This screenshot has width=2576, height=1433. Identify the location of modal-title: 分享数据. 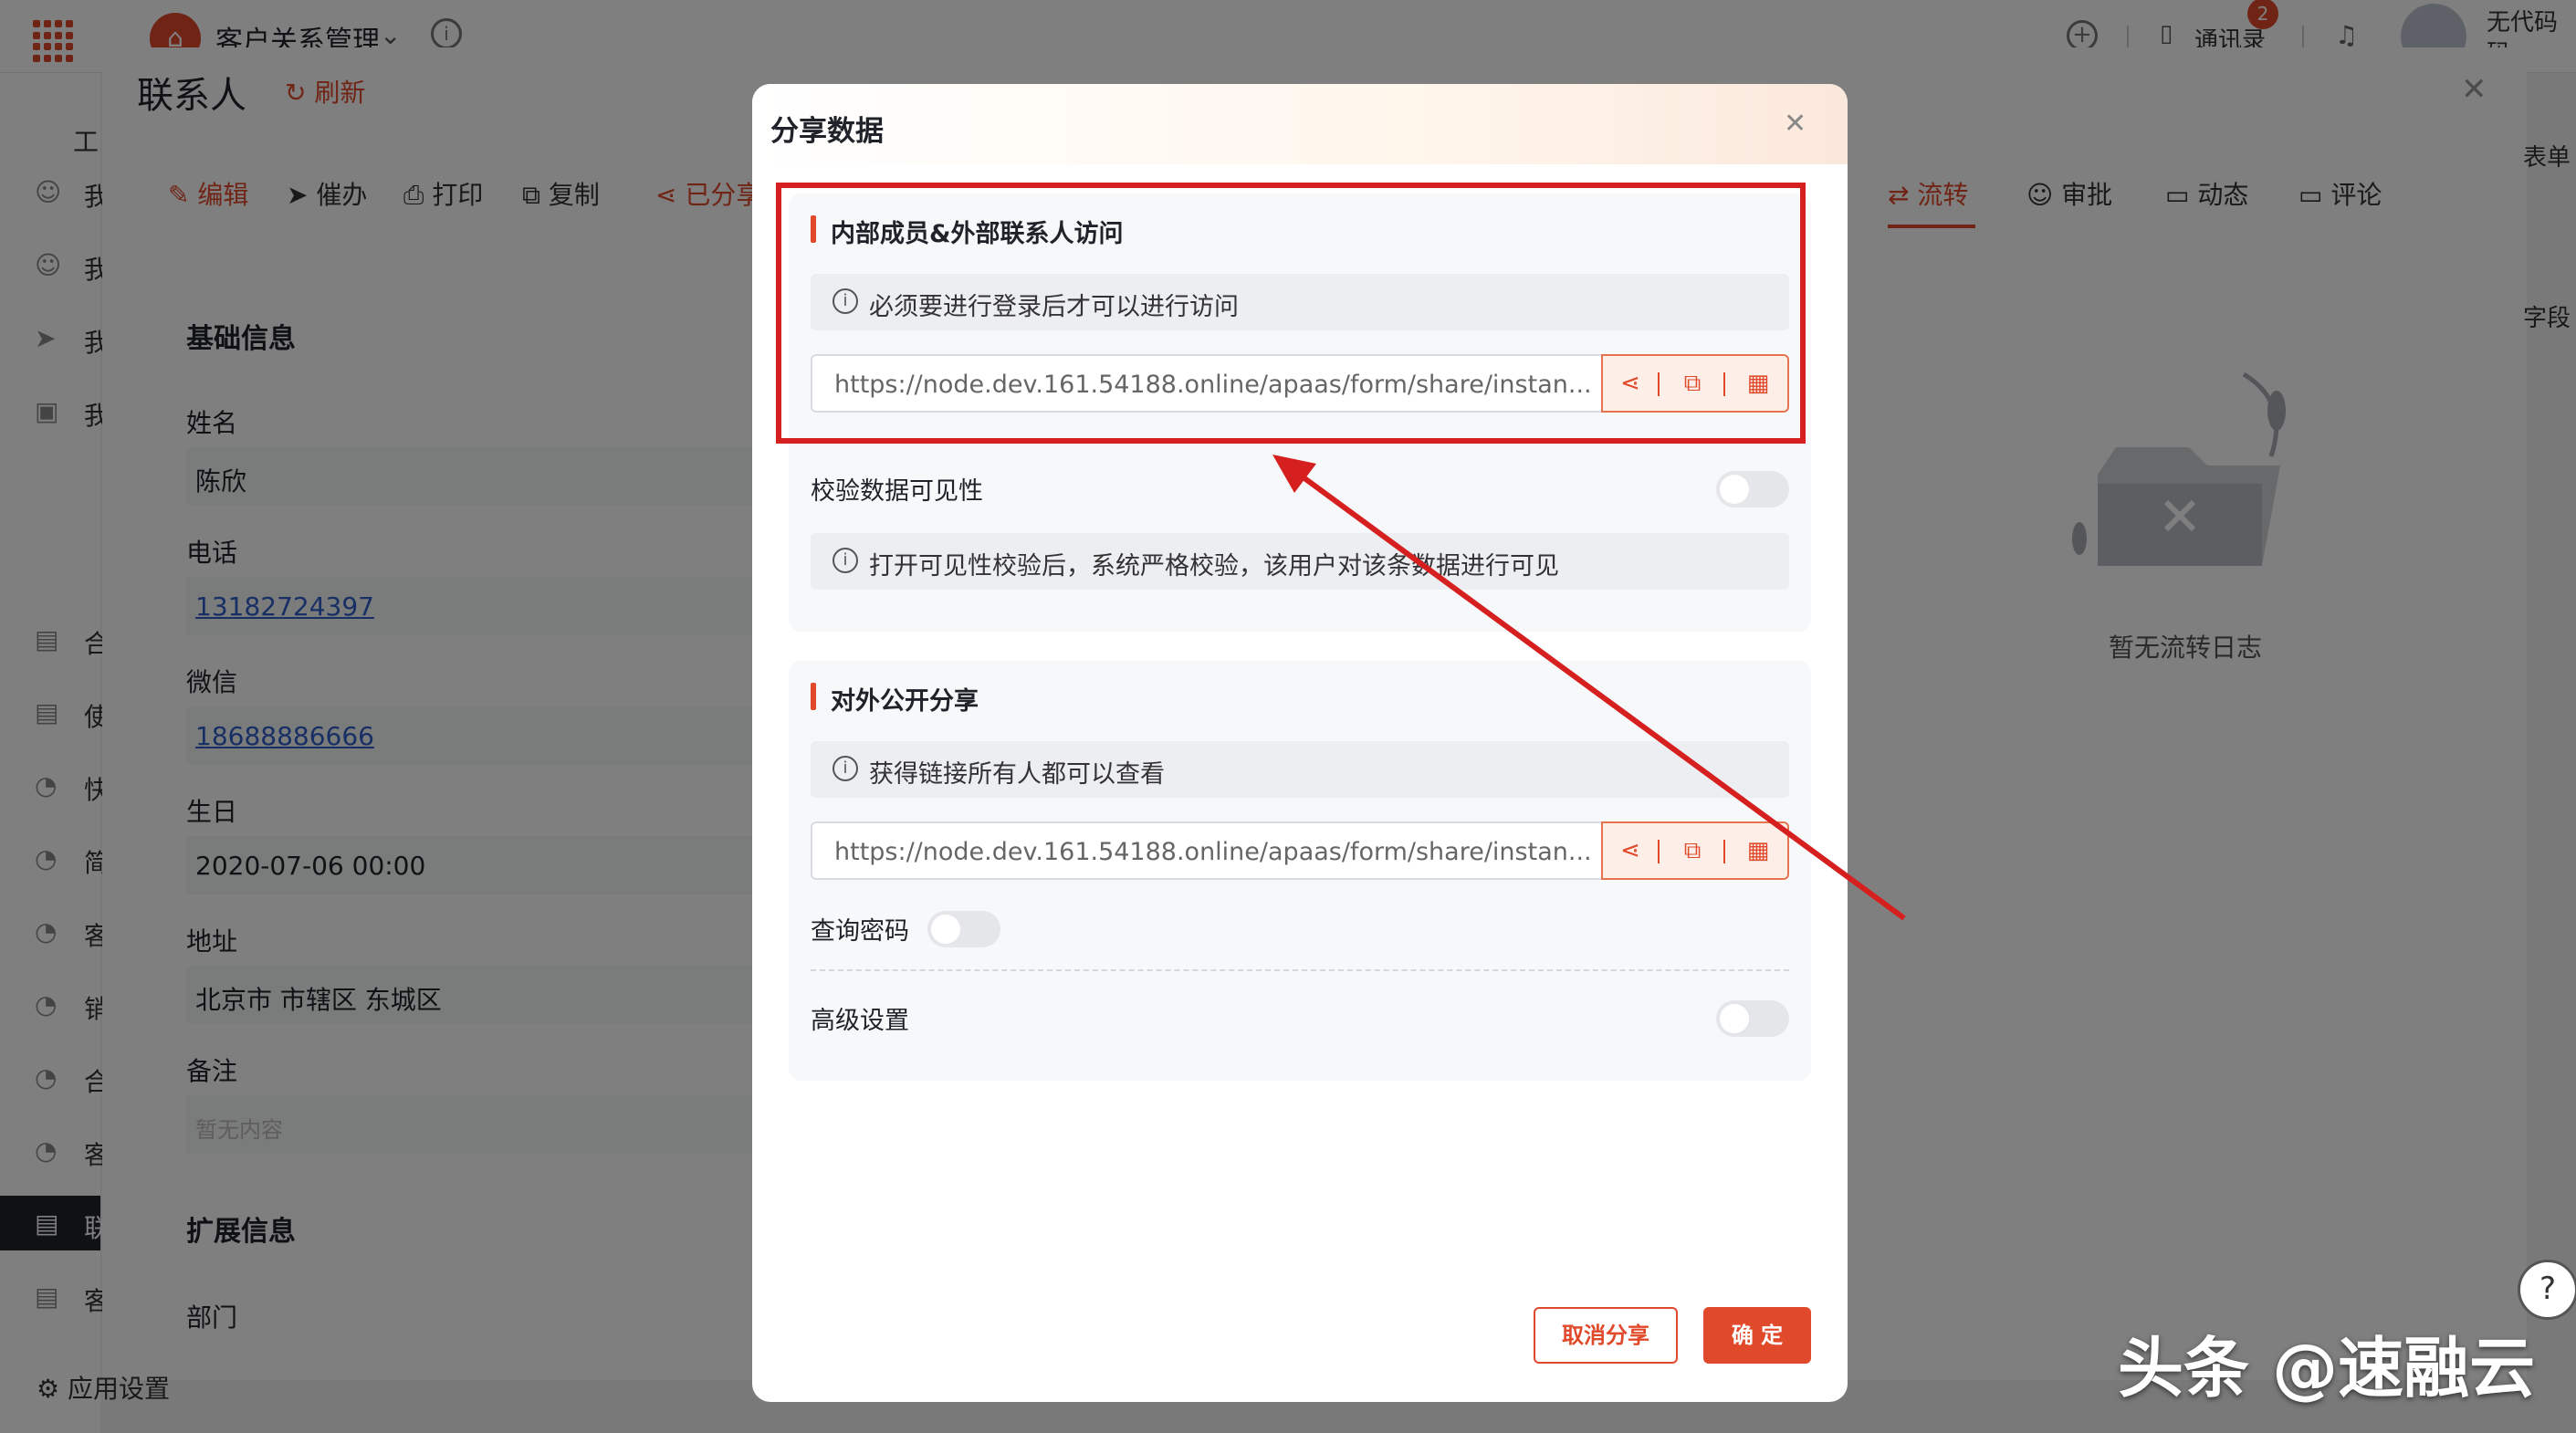
(827, 131).